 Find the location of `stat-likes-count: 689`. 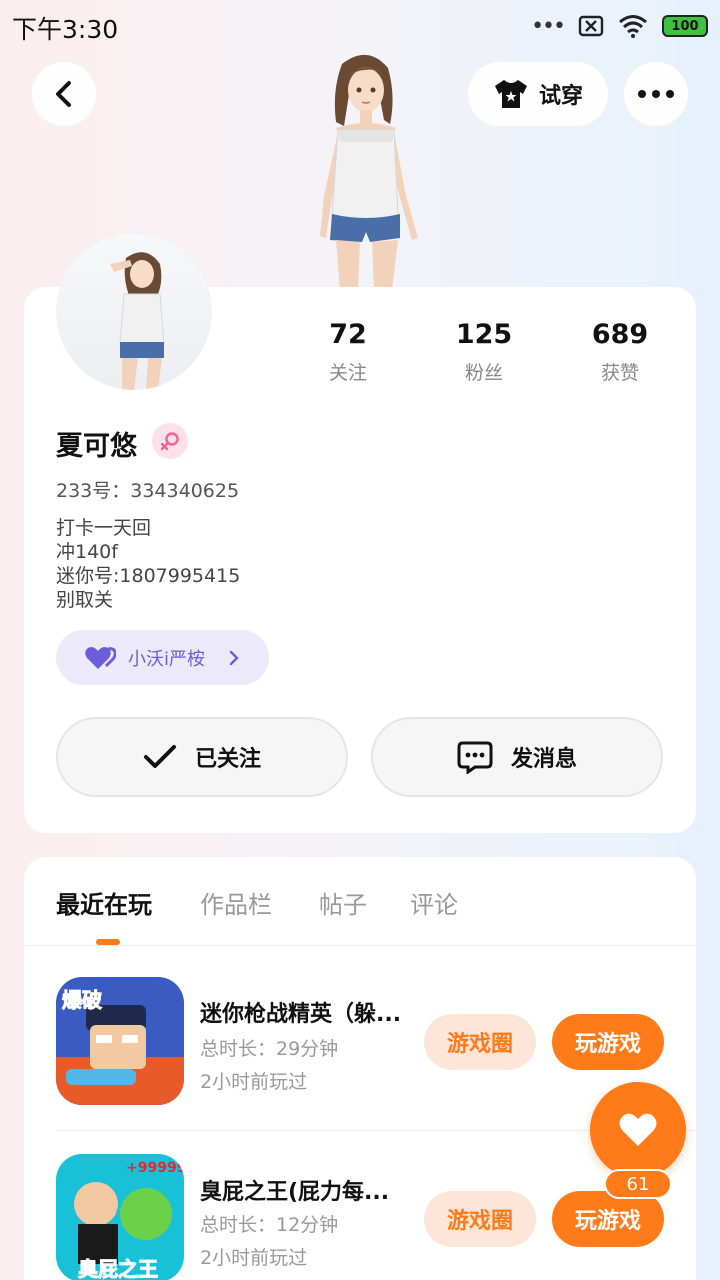

stat-likes-count: 689 is located at coordinates (620, 334).